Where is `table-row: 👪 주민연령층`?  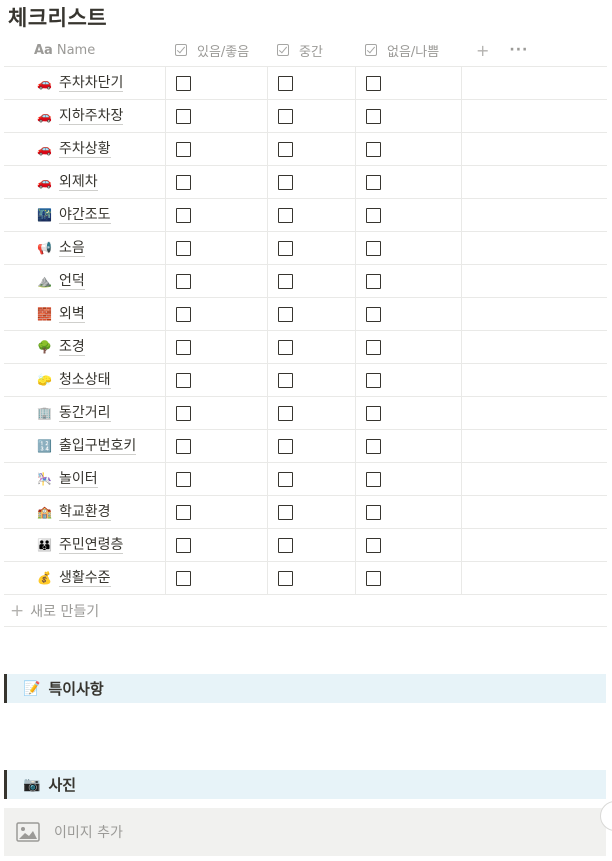
table-row: 👪 주민연령층 is located at coordinates (305, 545).